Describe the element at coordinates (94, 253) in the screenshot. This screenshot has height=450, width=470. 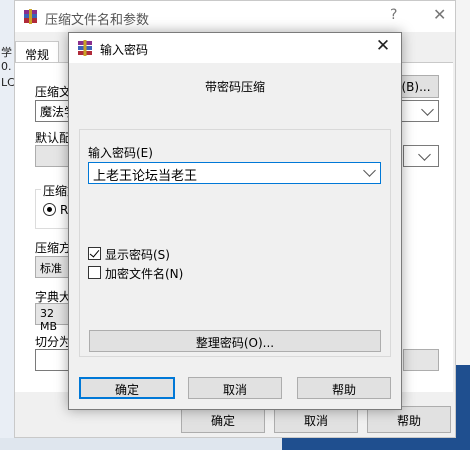
I see `show-password-checkbox` at that location.